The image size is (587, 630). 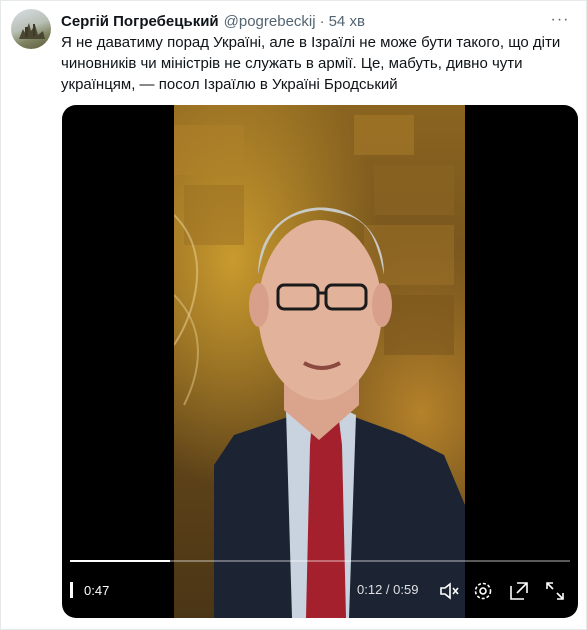 What do you see at coordinates (74, 590) in the screenshot?
I see `pause-icon` at bounding box center [74, 590].